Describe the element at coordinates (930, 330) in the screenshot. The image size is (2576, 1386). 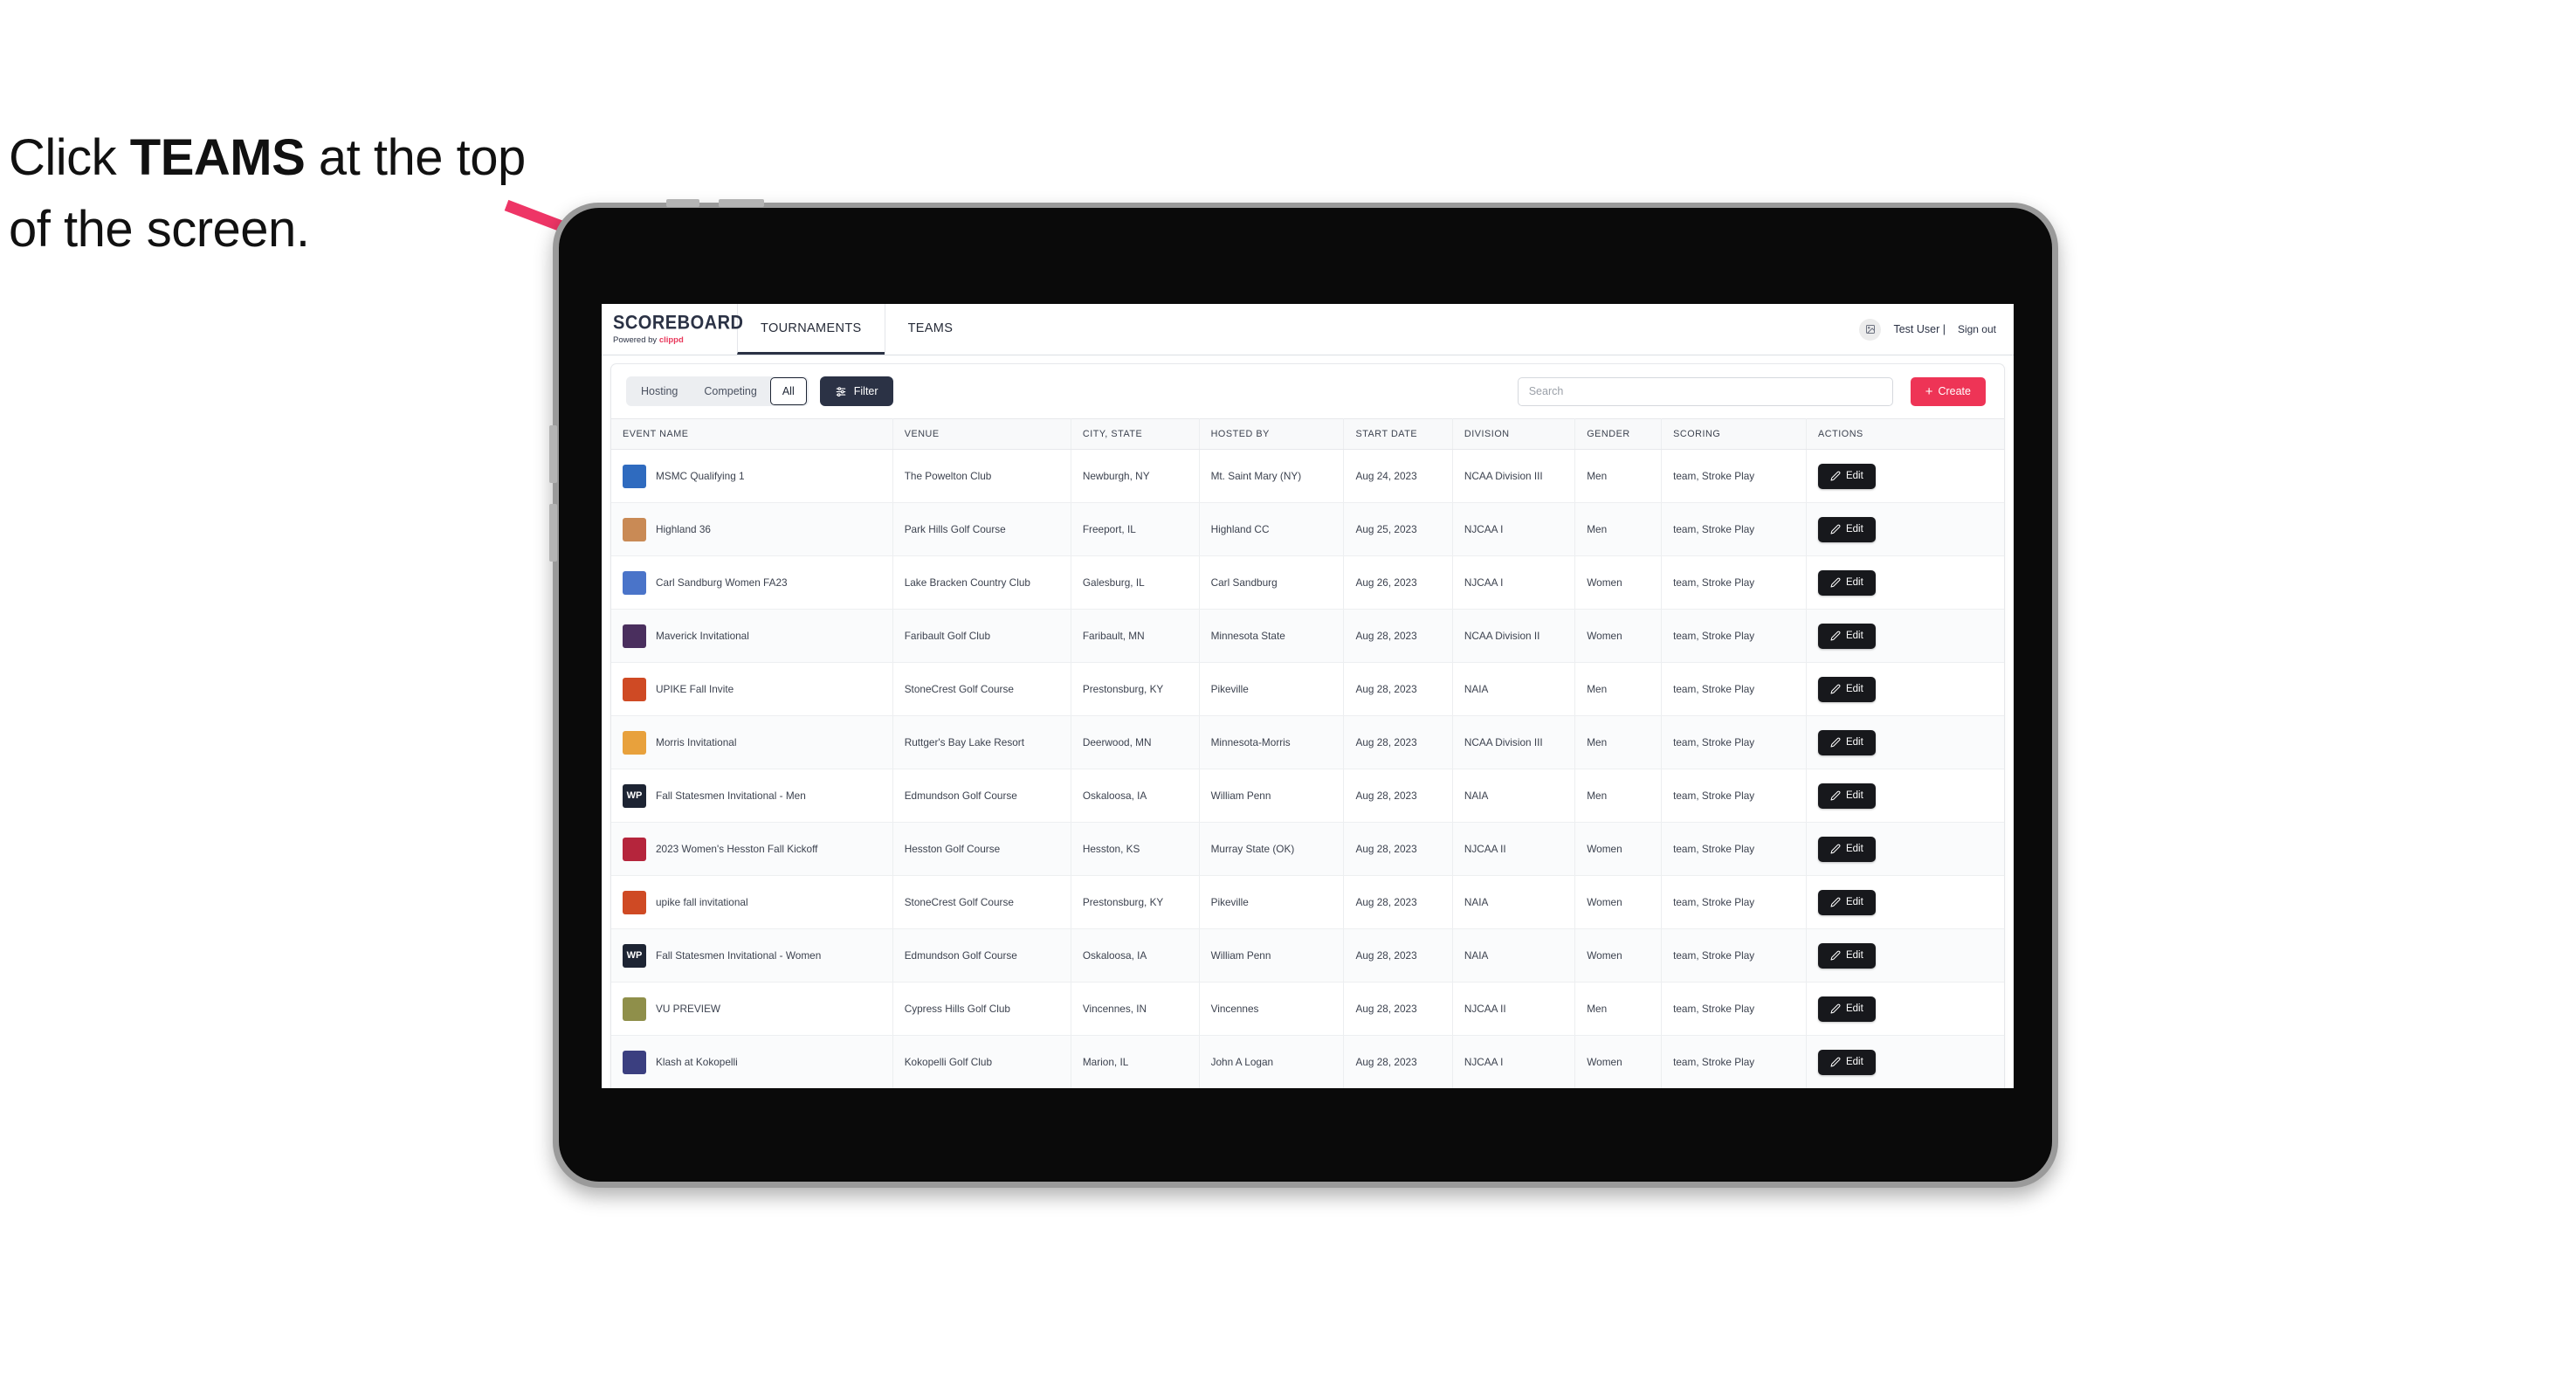
I see `nav-tab-teams: TEAMS` at that location.